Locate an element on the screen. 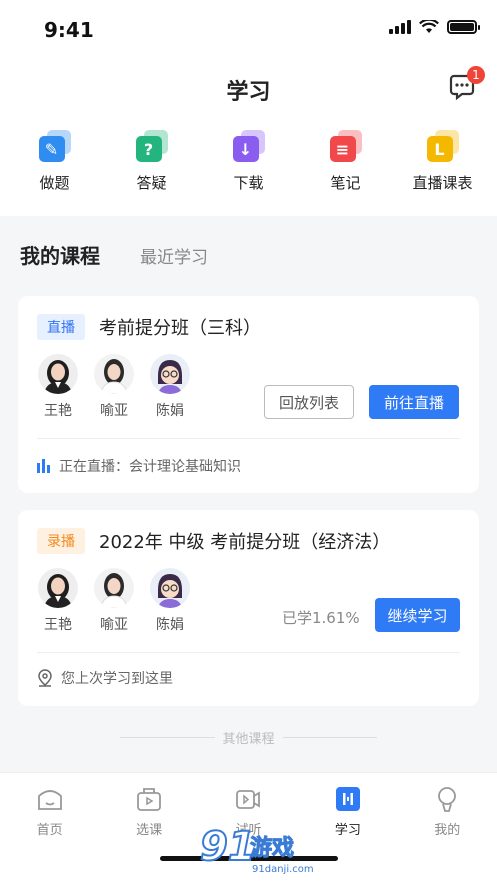  quick-action-download: ↓ 下载 is located at coordinates (249, 166).